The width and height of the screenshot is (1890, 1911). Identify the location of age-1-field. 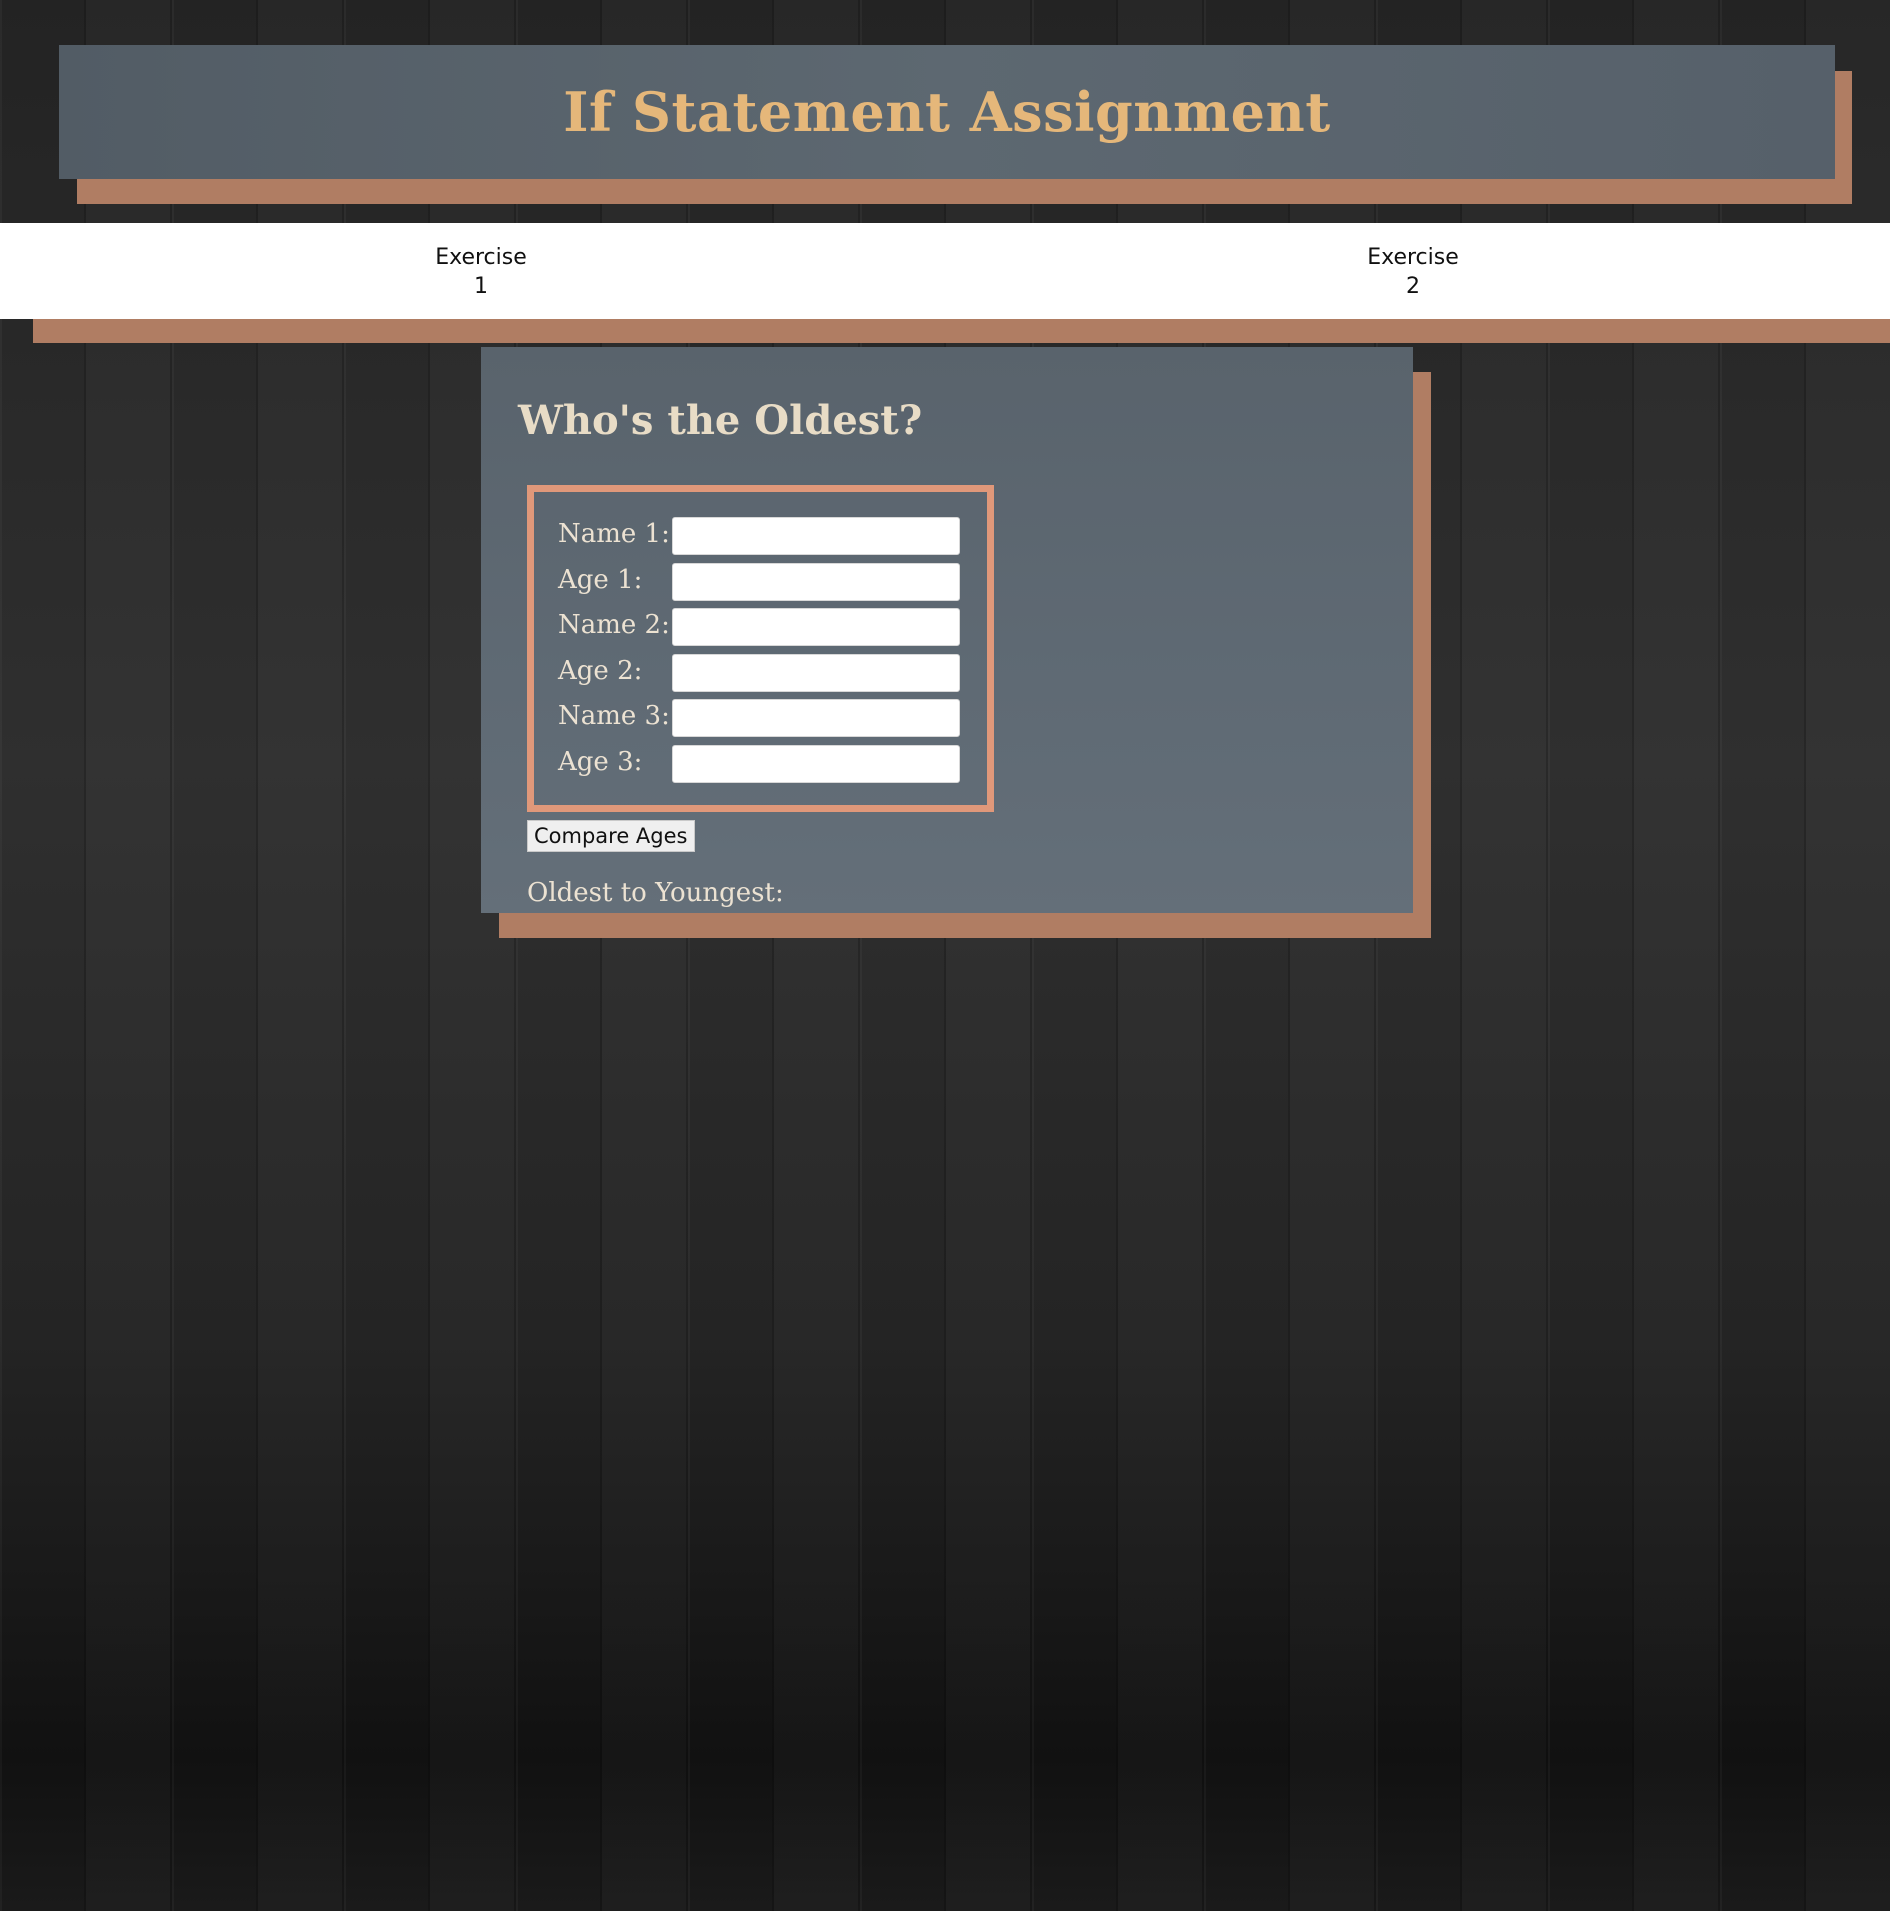
(816, 582).